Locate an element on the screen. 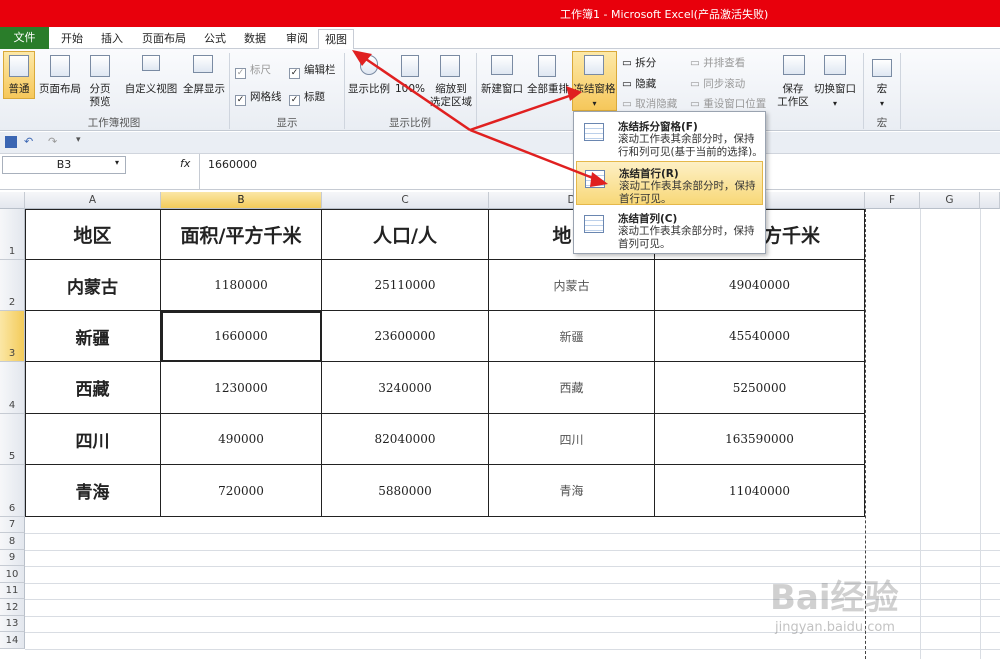 The height and width of the screenshot is (659, 1000). cell-b3-selected: 1660000 is located at coordinates (241, 336).